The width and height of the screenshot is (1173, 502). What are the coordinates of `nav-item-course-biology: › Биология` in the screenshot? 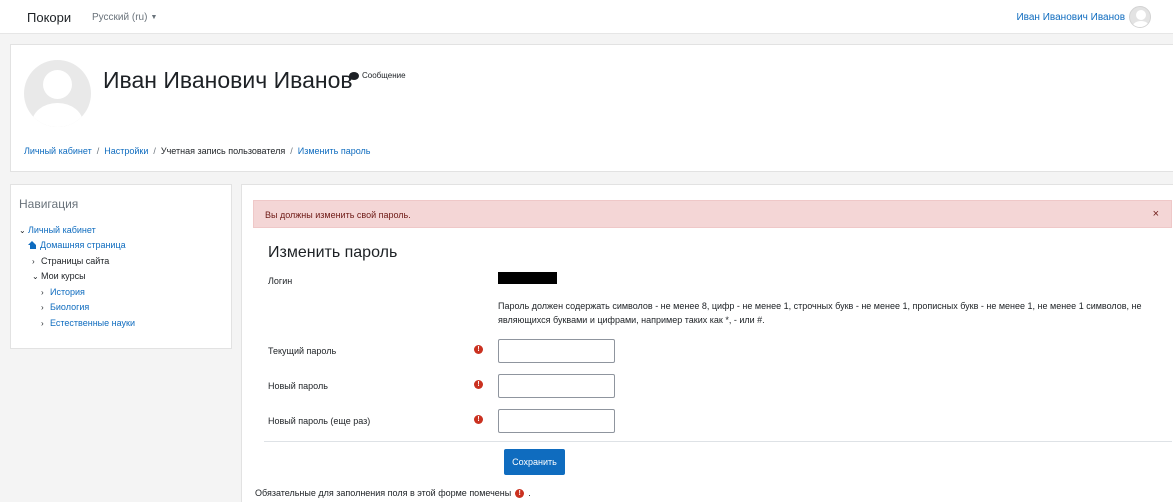 It's located at (65, 307).